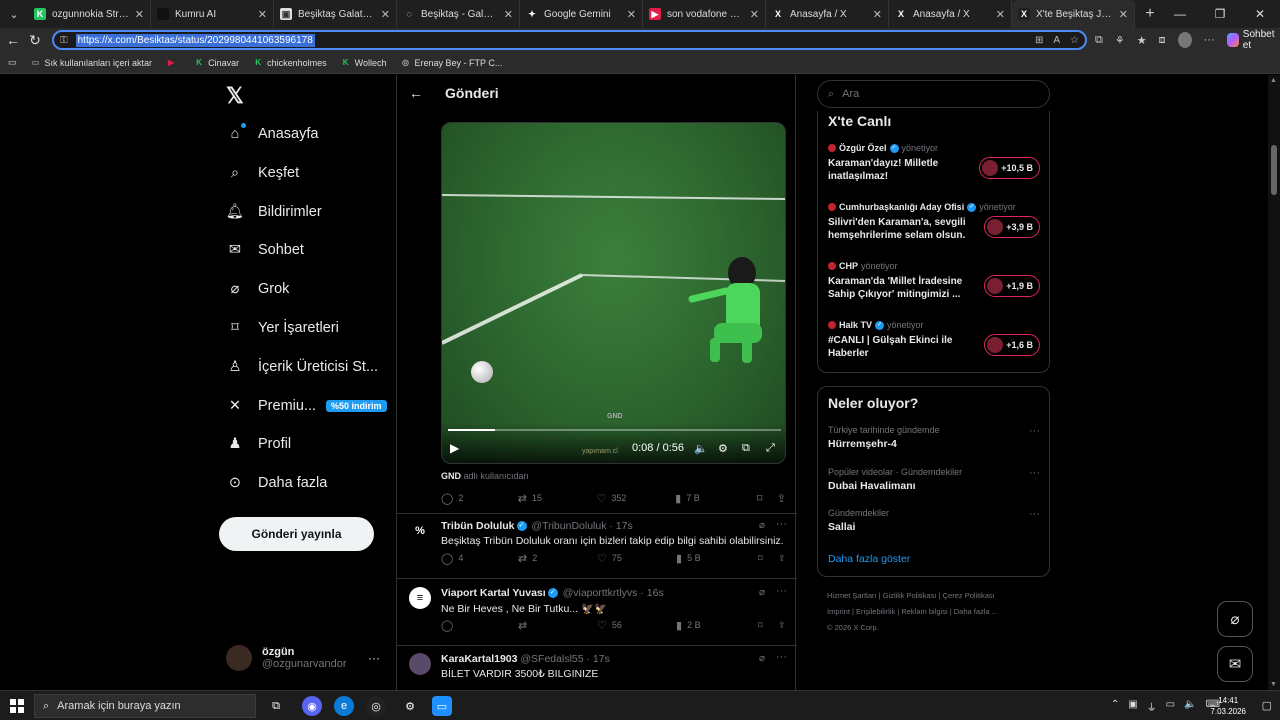  I want to click on browser-tab: X Anasayfa / X ✕, so click(950, 14).